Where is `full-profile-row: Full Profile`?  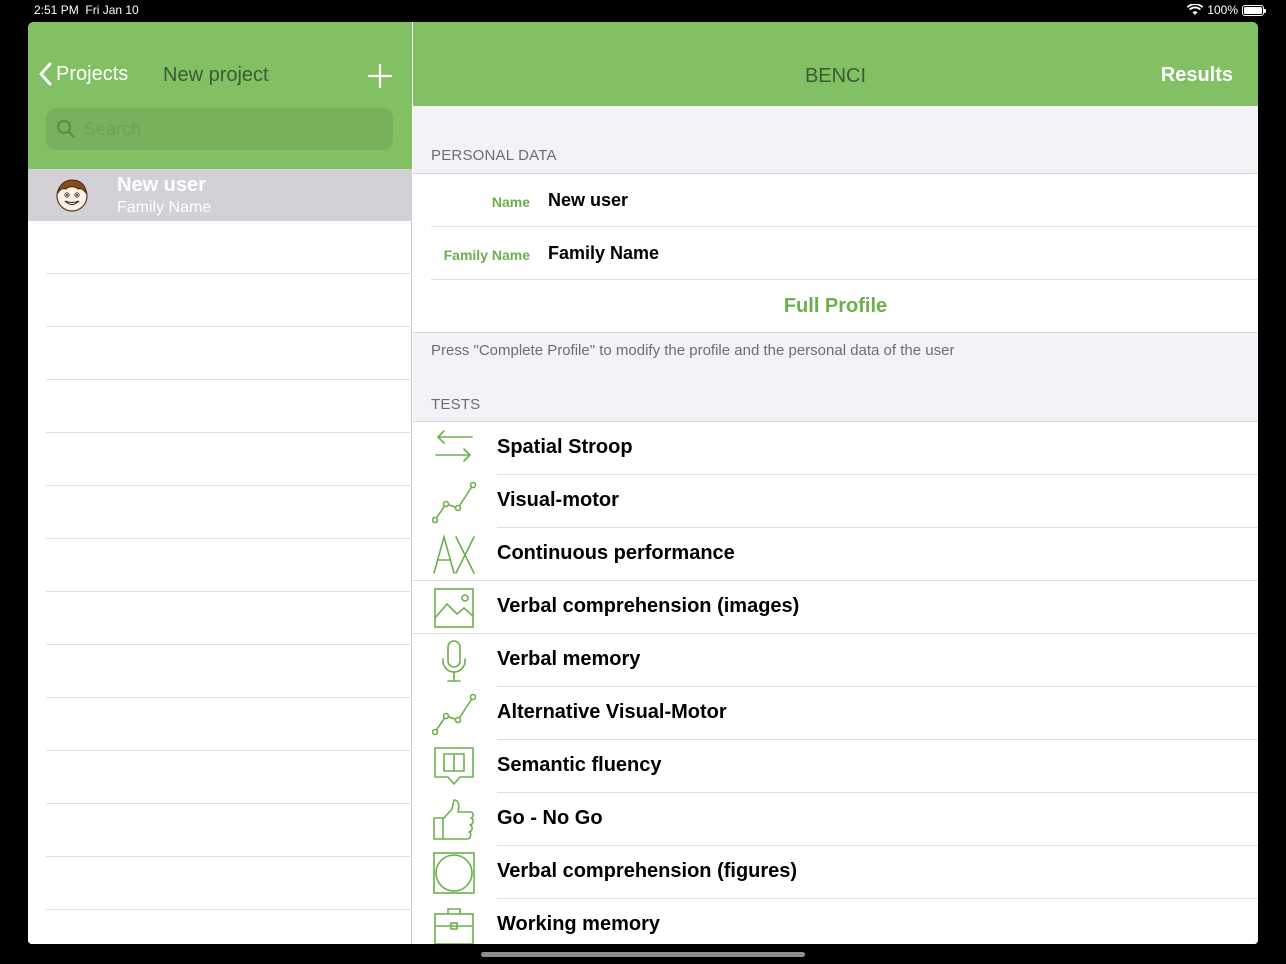
full-profile-row: Full Profile is located at coordinates (835, 306).